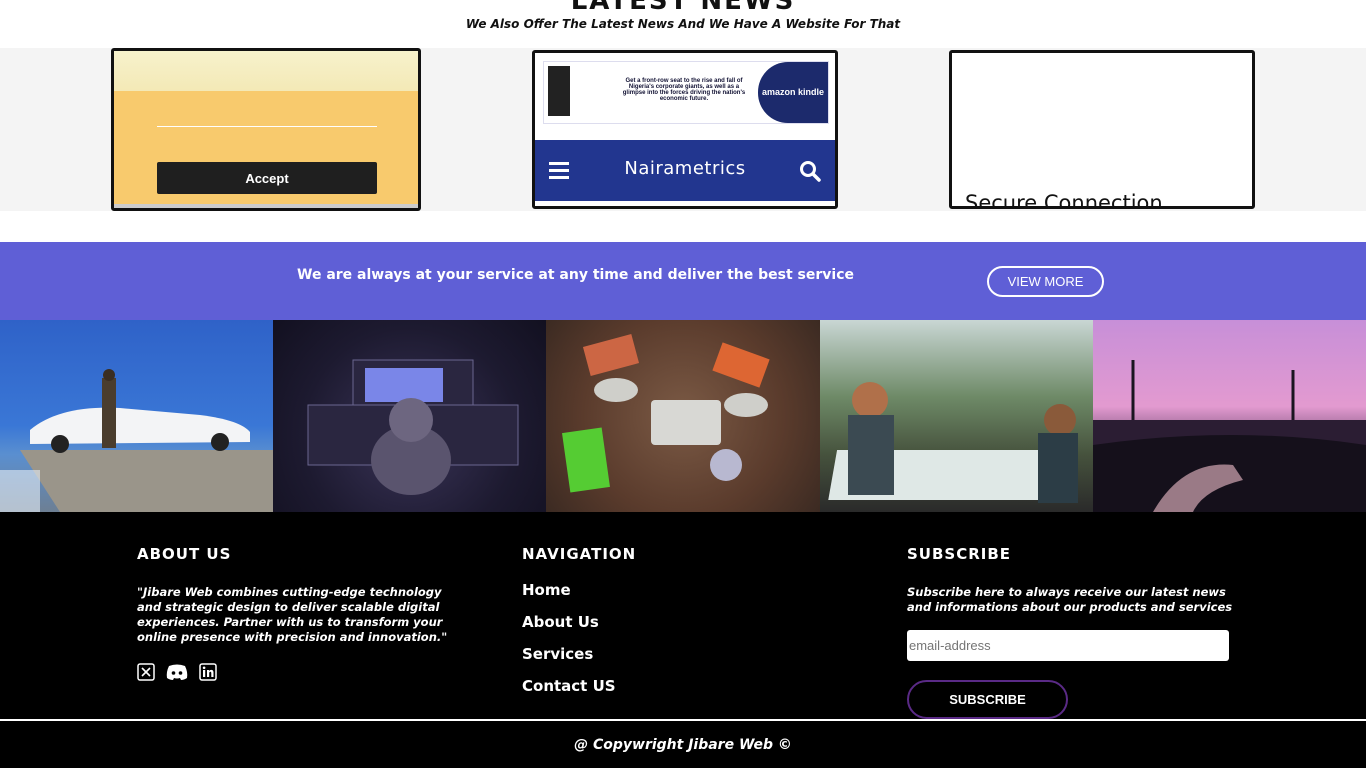 The image size is (1366, 768). What do you see at coordinates (1229, 416) in the screenshot?
I see `gallery-image-sunset-drive` at bounding box center [1229, 416].